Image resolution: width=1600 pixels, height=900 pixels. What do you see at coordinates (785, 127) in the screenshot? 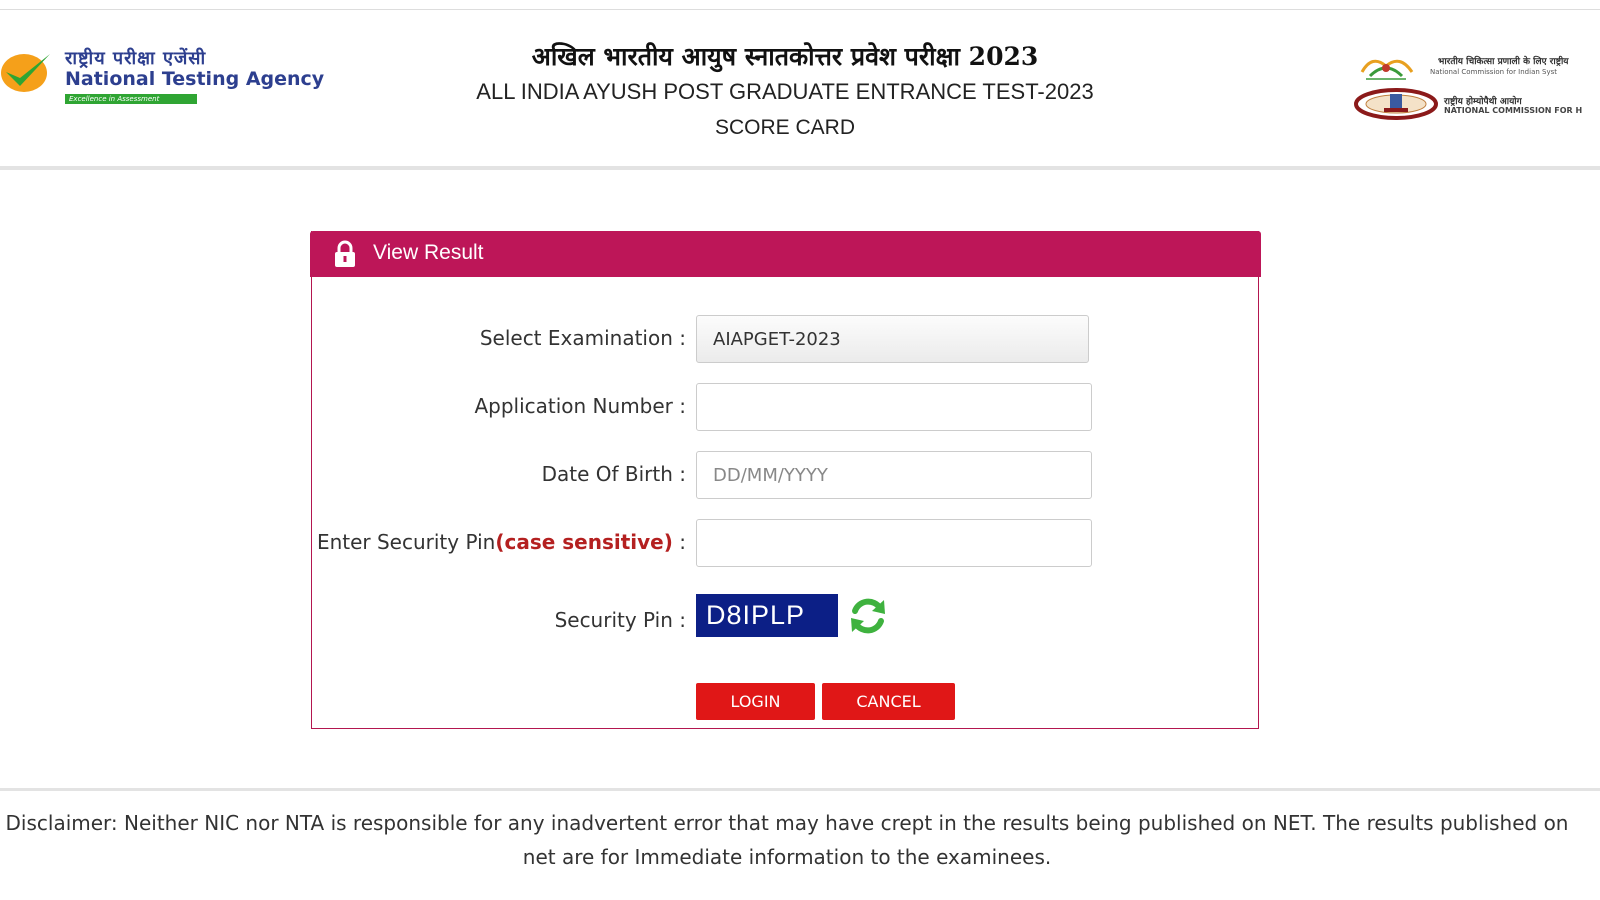
I see `page-subtitle: SCORE CARD` at bounding box center [785, 127].